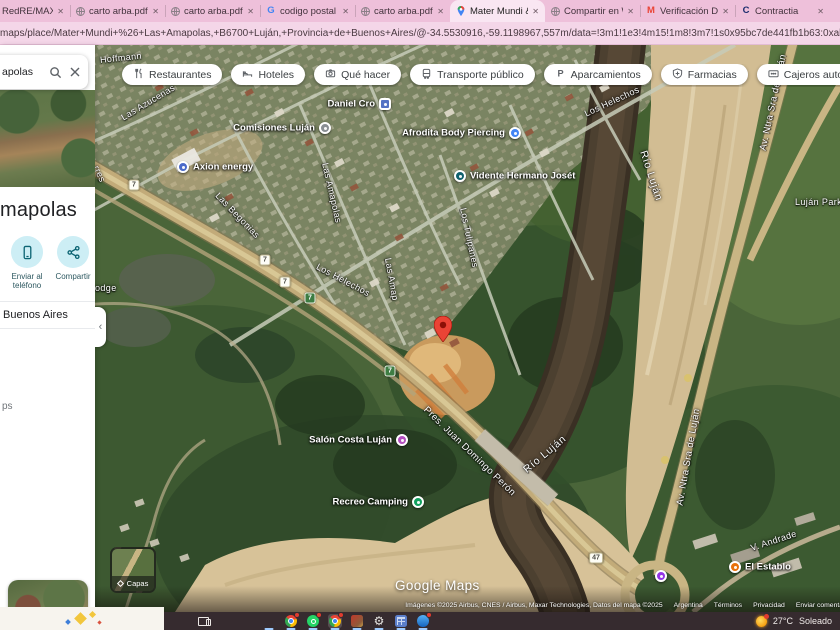  Describe the element at coordinates (688, 605) in the screenshot. I see `attribution-link: Argentina` at that location.